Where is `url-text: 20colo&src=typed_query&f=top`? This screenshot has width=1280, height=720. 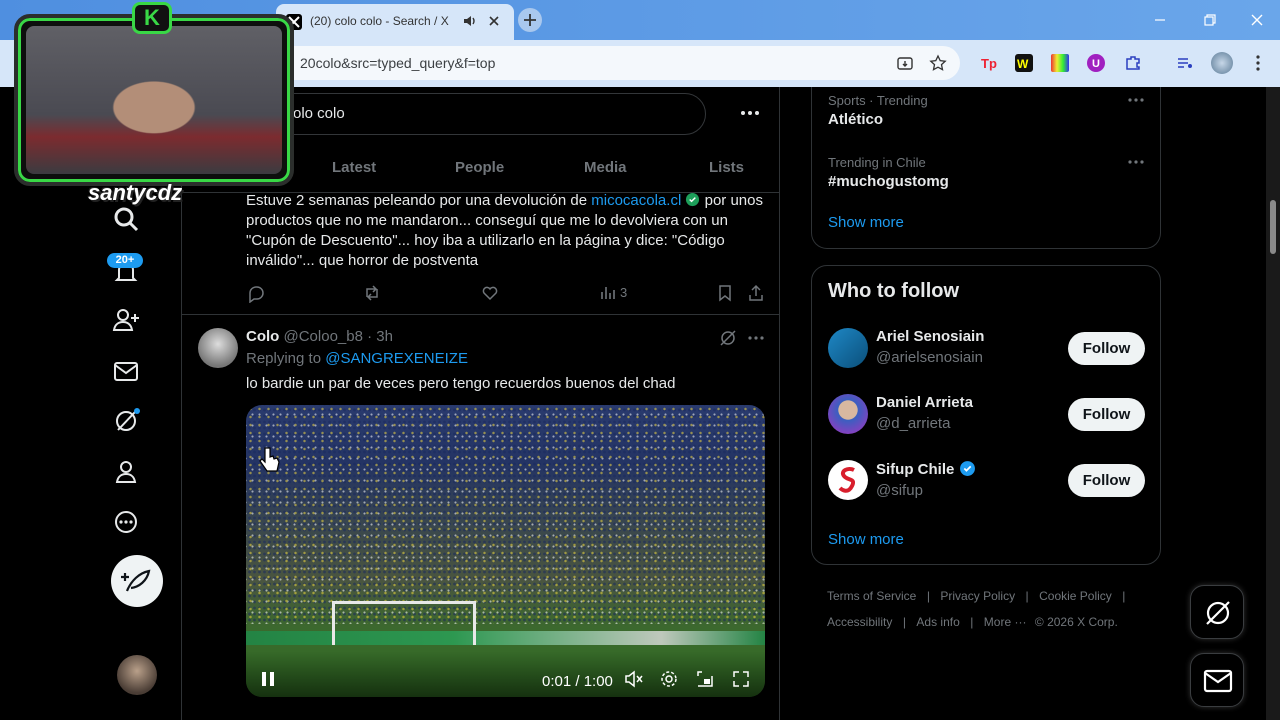 url-text: 20colo&src=typed_query&f=top is located at coordinates (397, 63).